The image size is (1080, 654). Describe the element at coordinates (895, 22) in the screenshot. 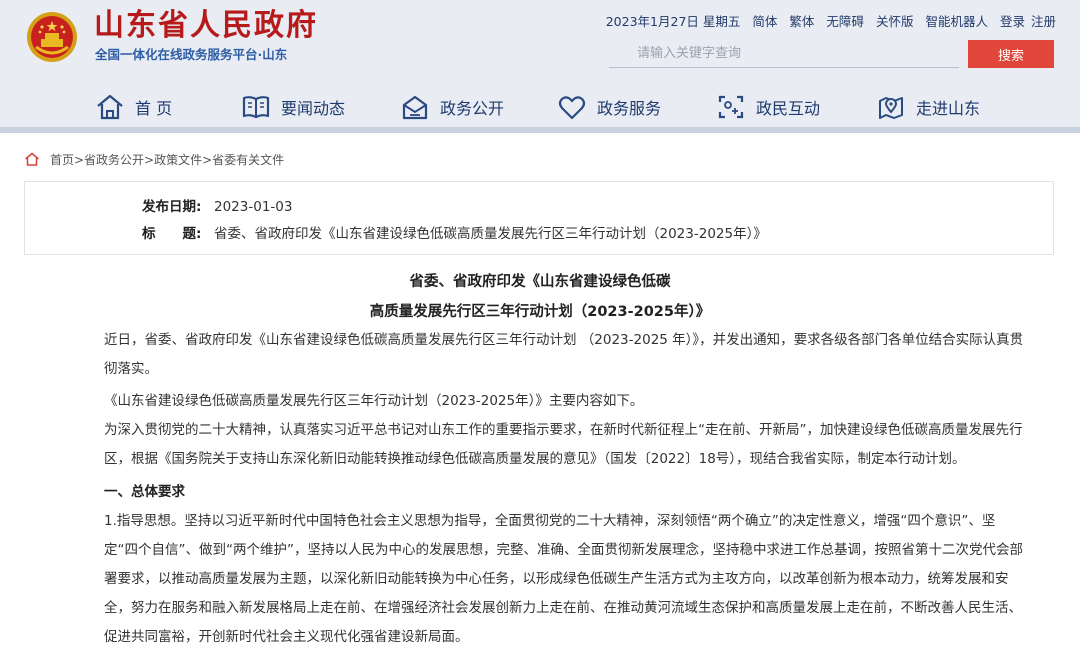

I see `care-mode-link: 关怀版` at that location.